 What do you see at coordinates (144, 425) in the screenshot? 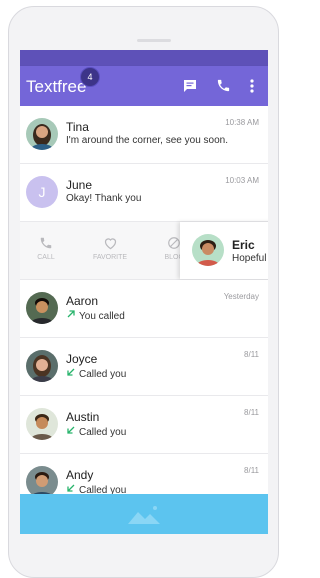
I see `call-row: Austin Called you 8/11` at bounding box center [144, 425].